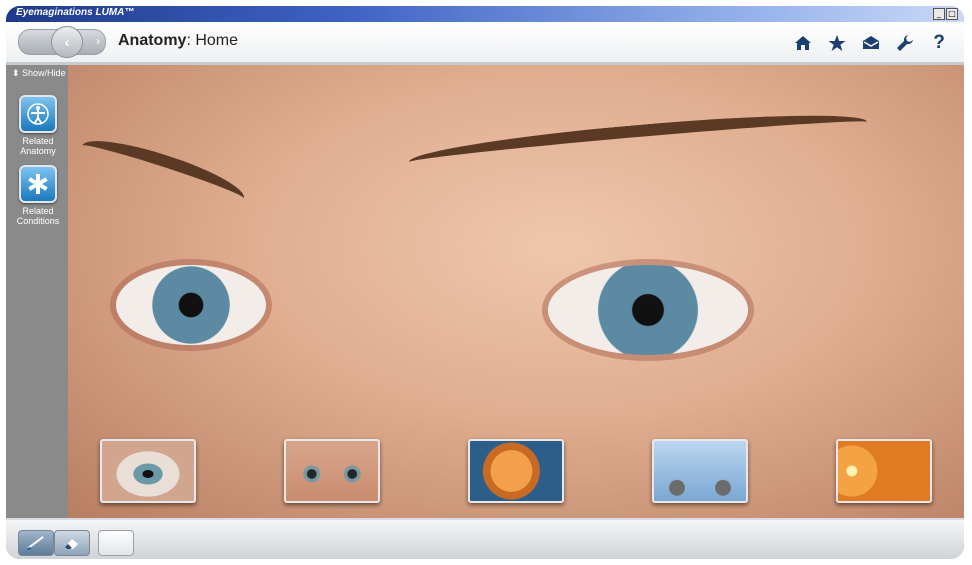  I want to click on show-hide-label: Show/Hide, so click(44, 73).